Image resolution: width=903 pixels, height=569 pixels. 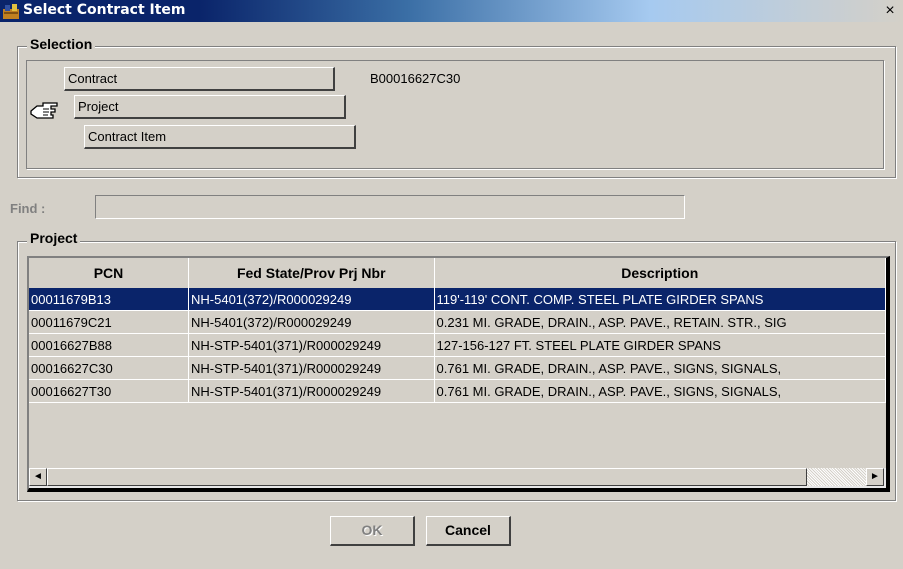 I want to click on pcn-cell: 00011679B13, so click(x=109, y=299).